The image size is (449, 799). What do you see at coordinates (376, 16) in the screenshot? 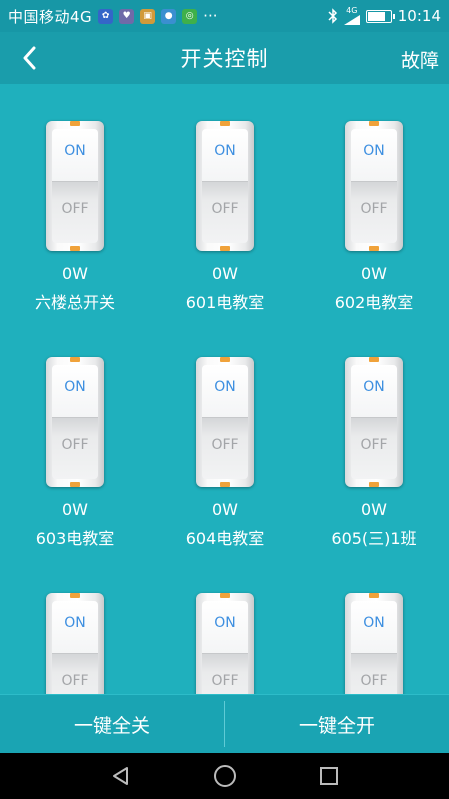
I see `battery-fill` at bounding box center [376, 16].